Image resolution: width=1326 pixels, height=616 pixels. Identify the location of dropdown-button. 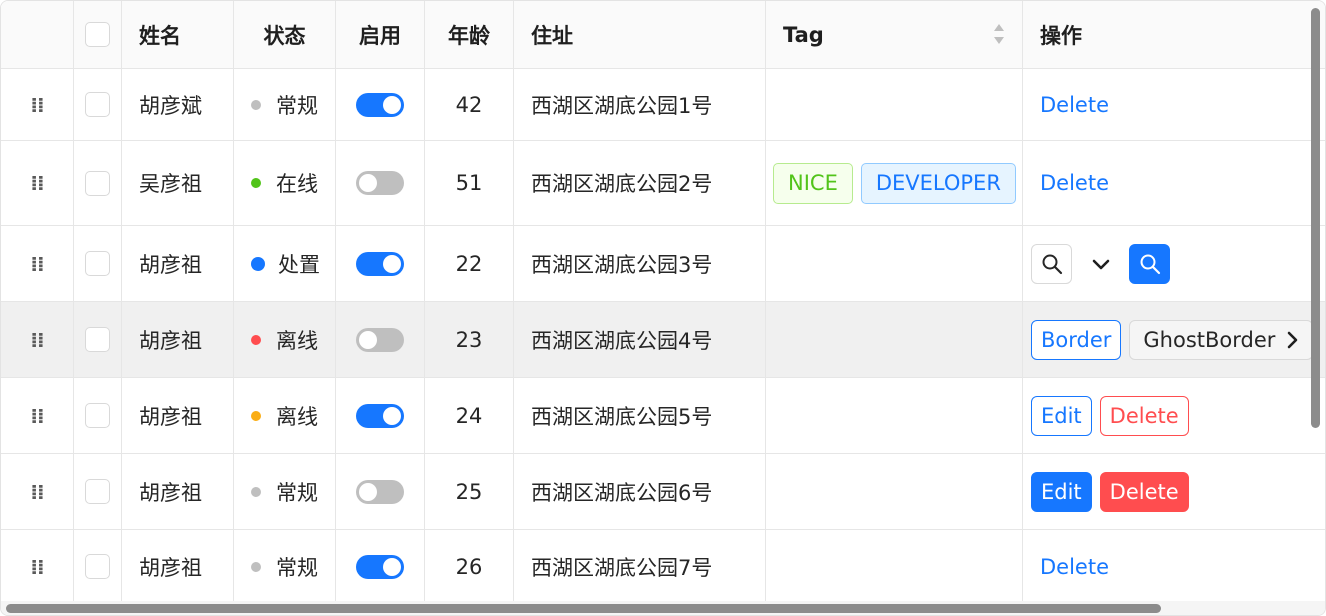
(1100, 263).